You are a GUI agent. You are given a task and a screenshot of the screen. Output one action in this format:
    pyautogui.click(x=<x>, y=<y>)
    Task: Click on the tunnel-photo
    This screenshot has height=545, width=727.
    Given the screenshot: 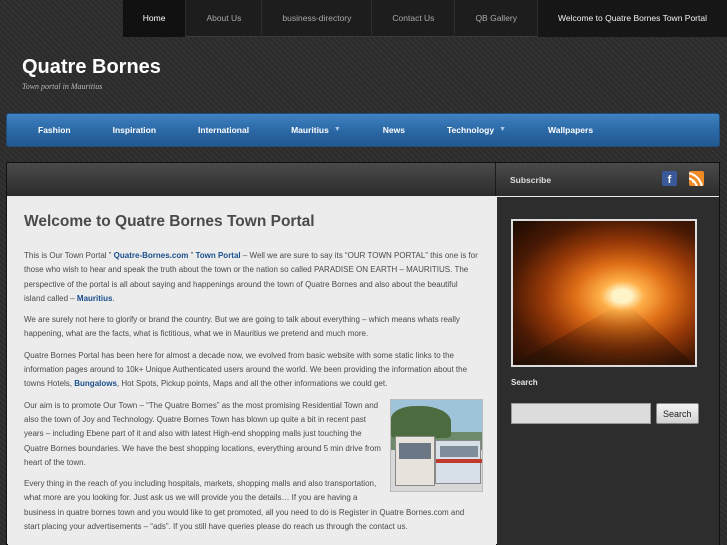 What is the action you would take?
    pyautogui.click(x=604, y=293)
    